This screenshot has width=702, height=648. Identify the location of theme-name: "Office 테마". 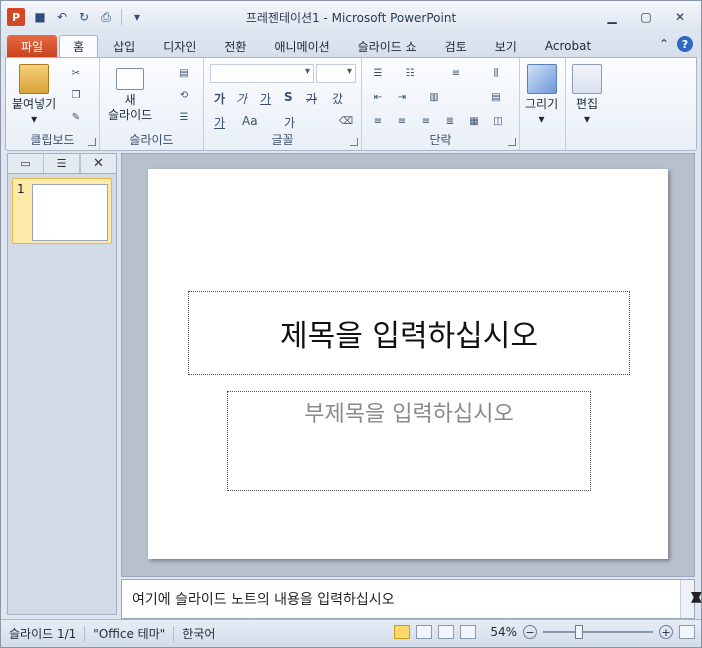
(130, 633).